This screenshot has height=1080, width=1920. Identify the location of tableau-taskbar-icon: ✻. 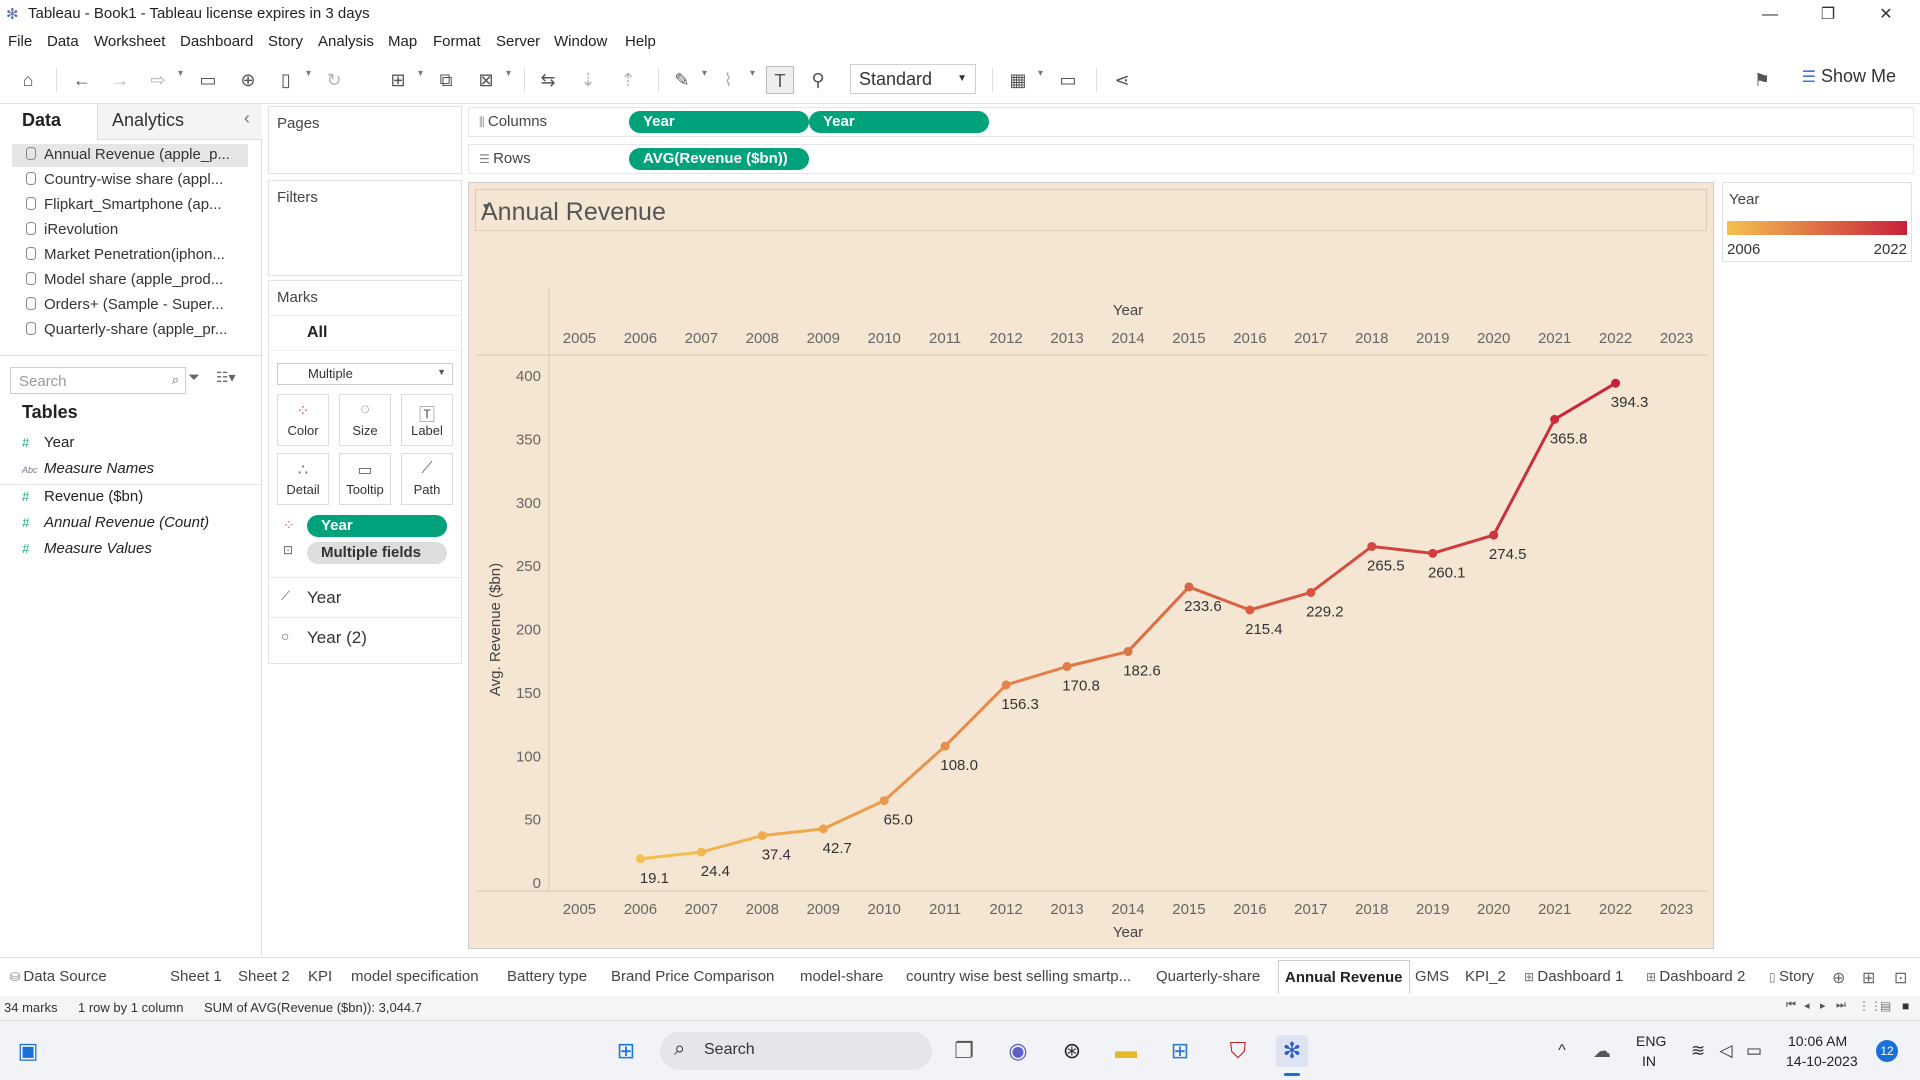
(1292, 1051).